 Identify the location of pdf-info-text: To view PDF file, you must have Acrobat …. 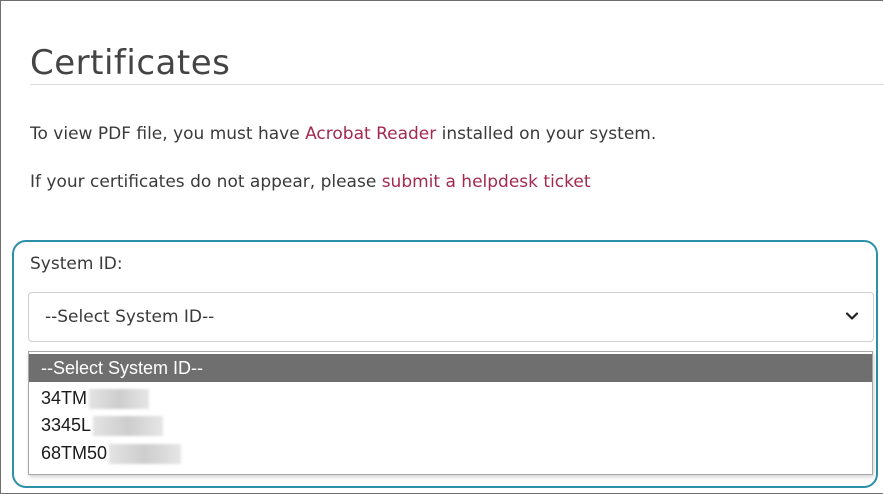
(343, 134).